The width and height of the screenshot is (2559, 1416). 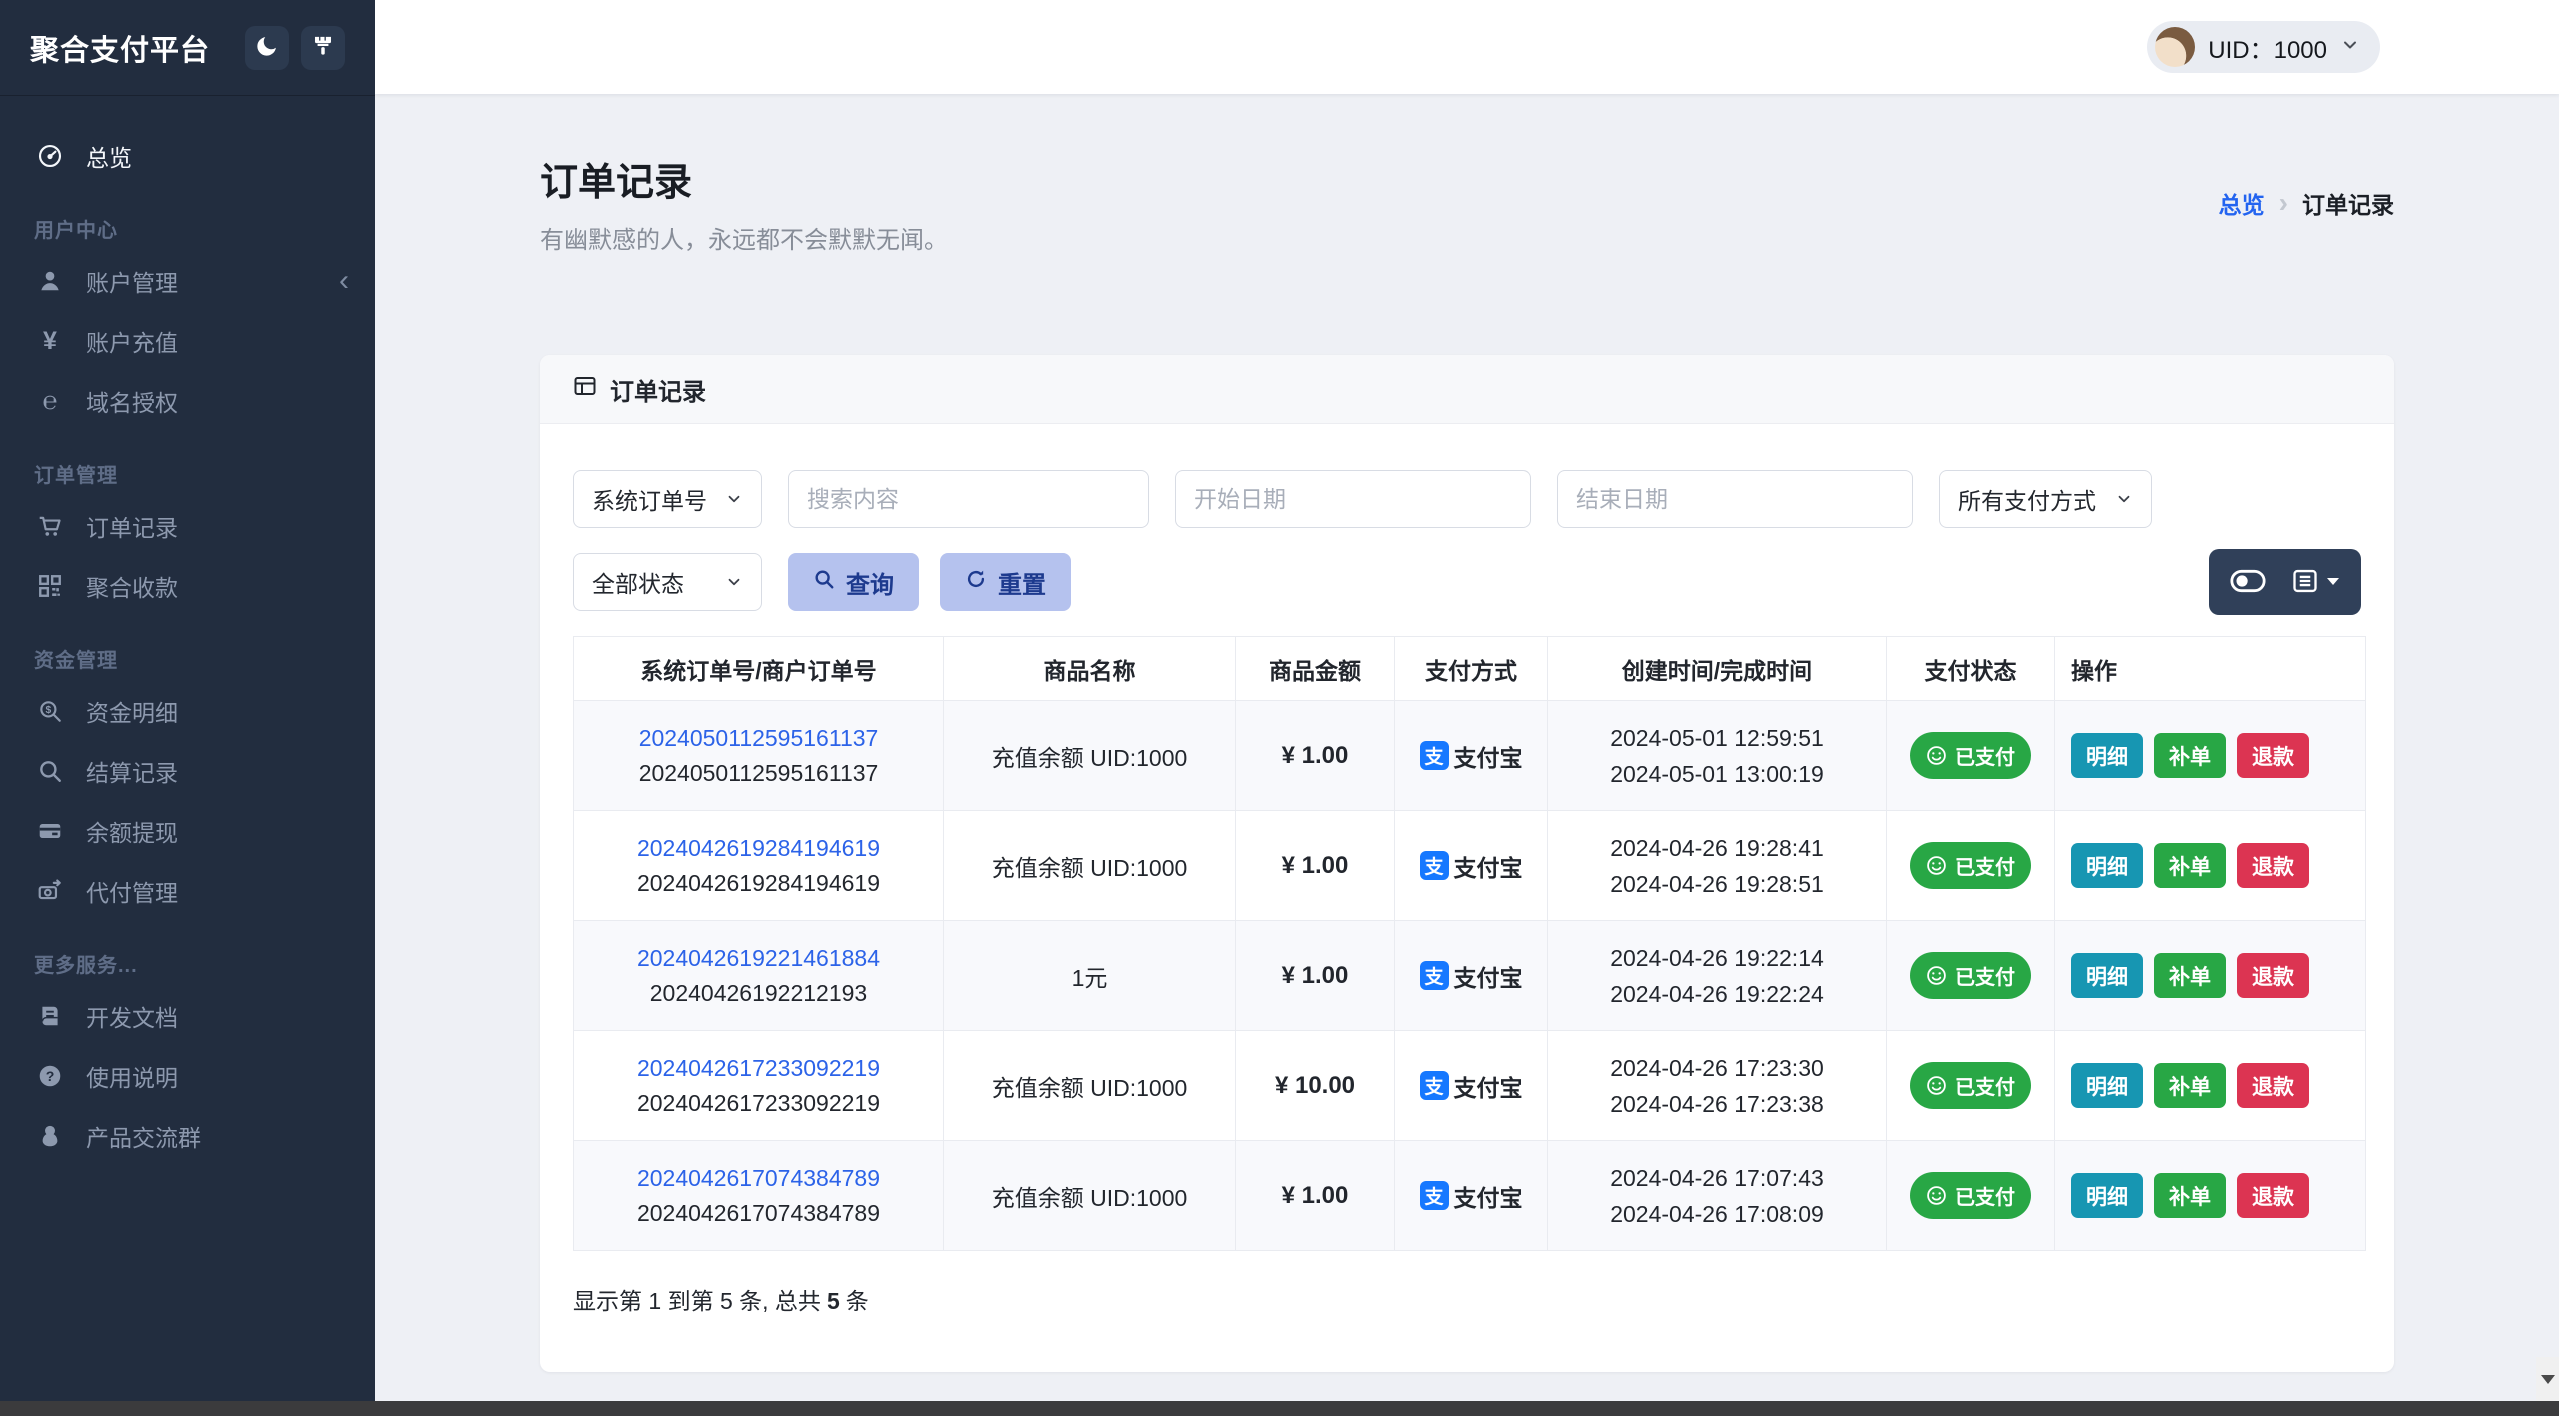 What do you see at coordinates (1315, 755) in the screenshot?
I see `order-amount: ¥ 1.00` at bounding box center [1315, 755].